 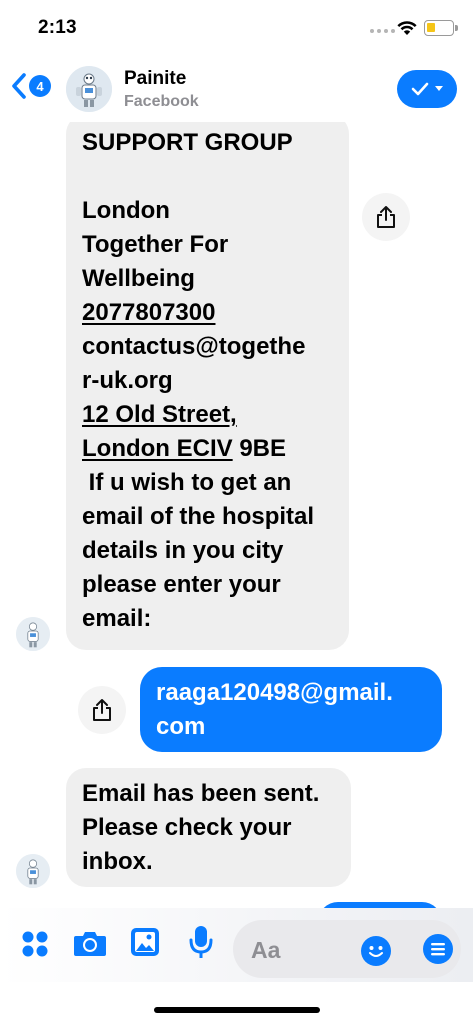 I want to click on message-line: London ECIV 9BE, so click(x=207, y=449).